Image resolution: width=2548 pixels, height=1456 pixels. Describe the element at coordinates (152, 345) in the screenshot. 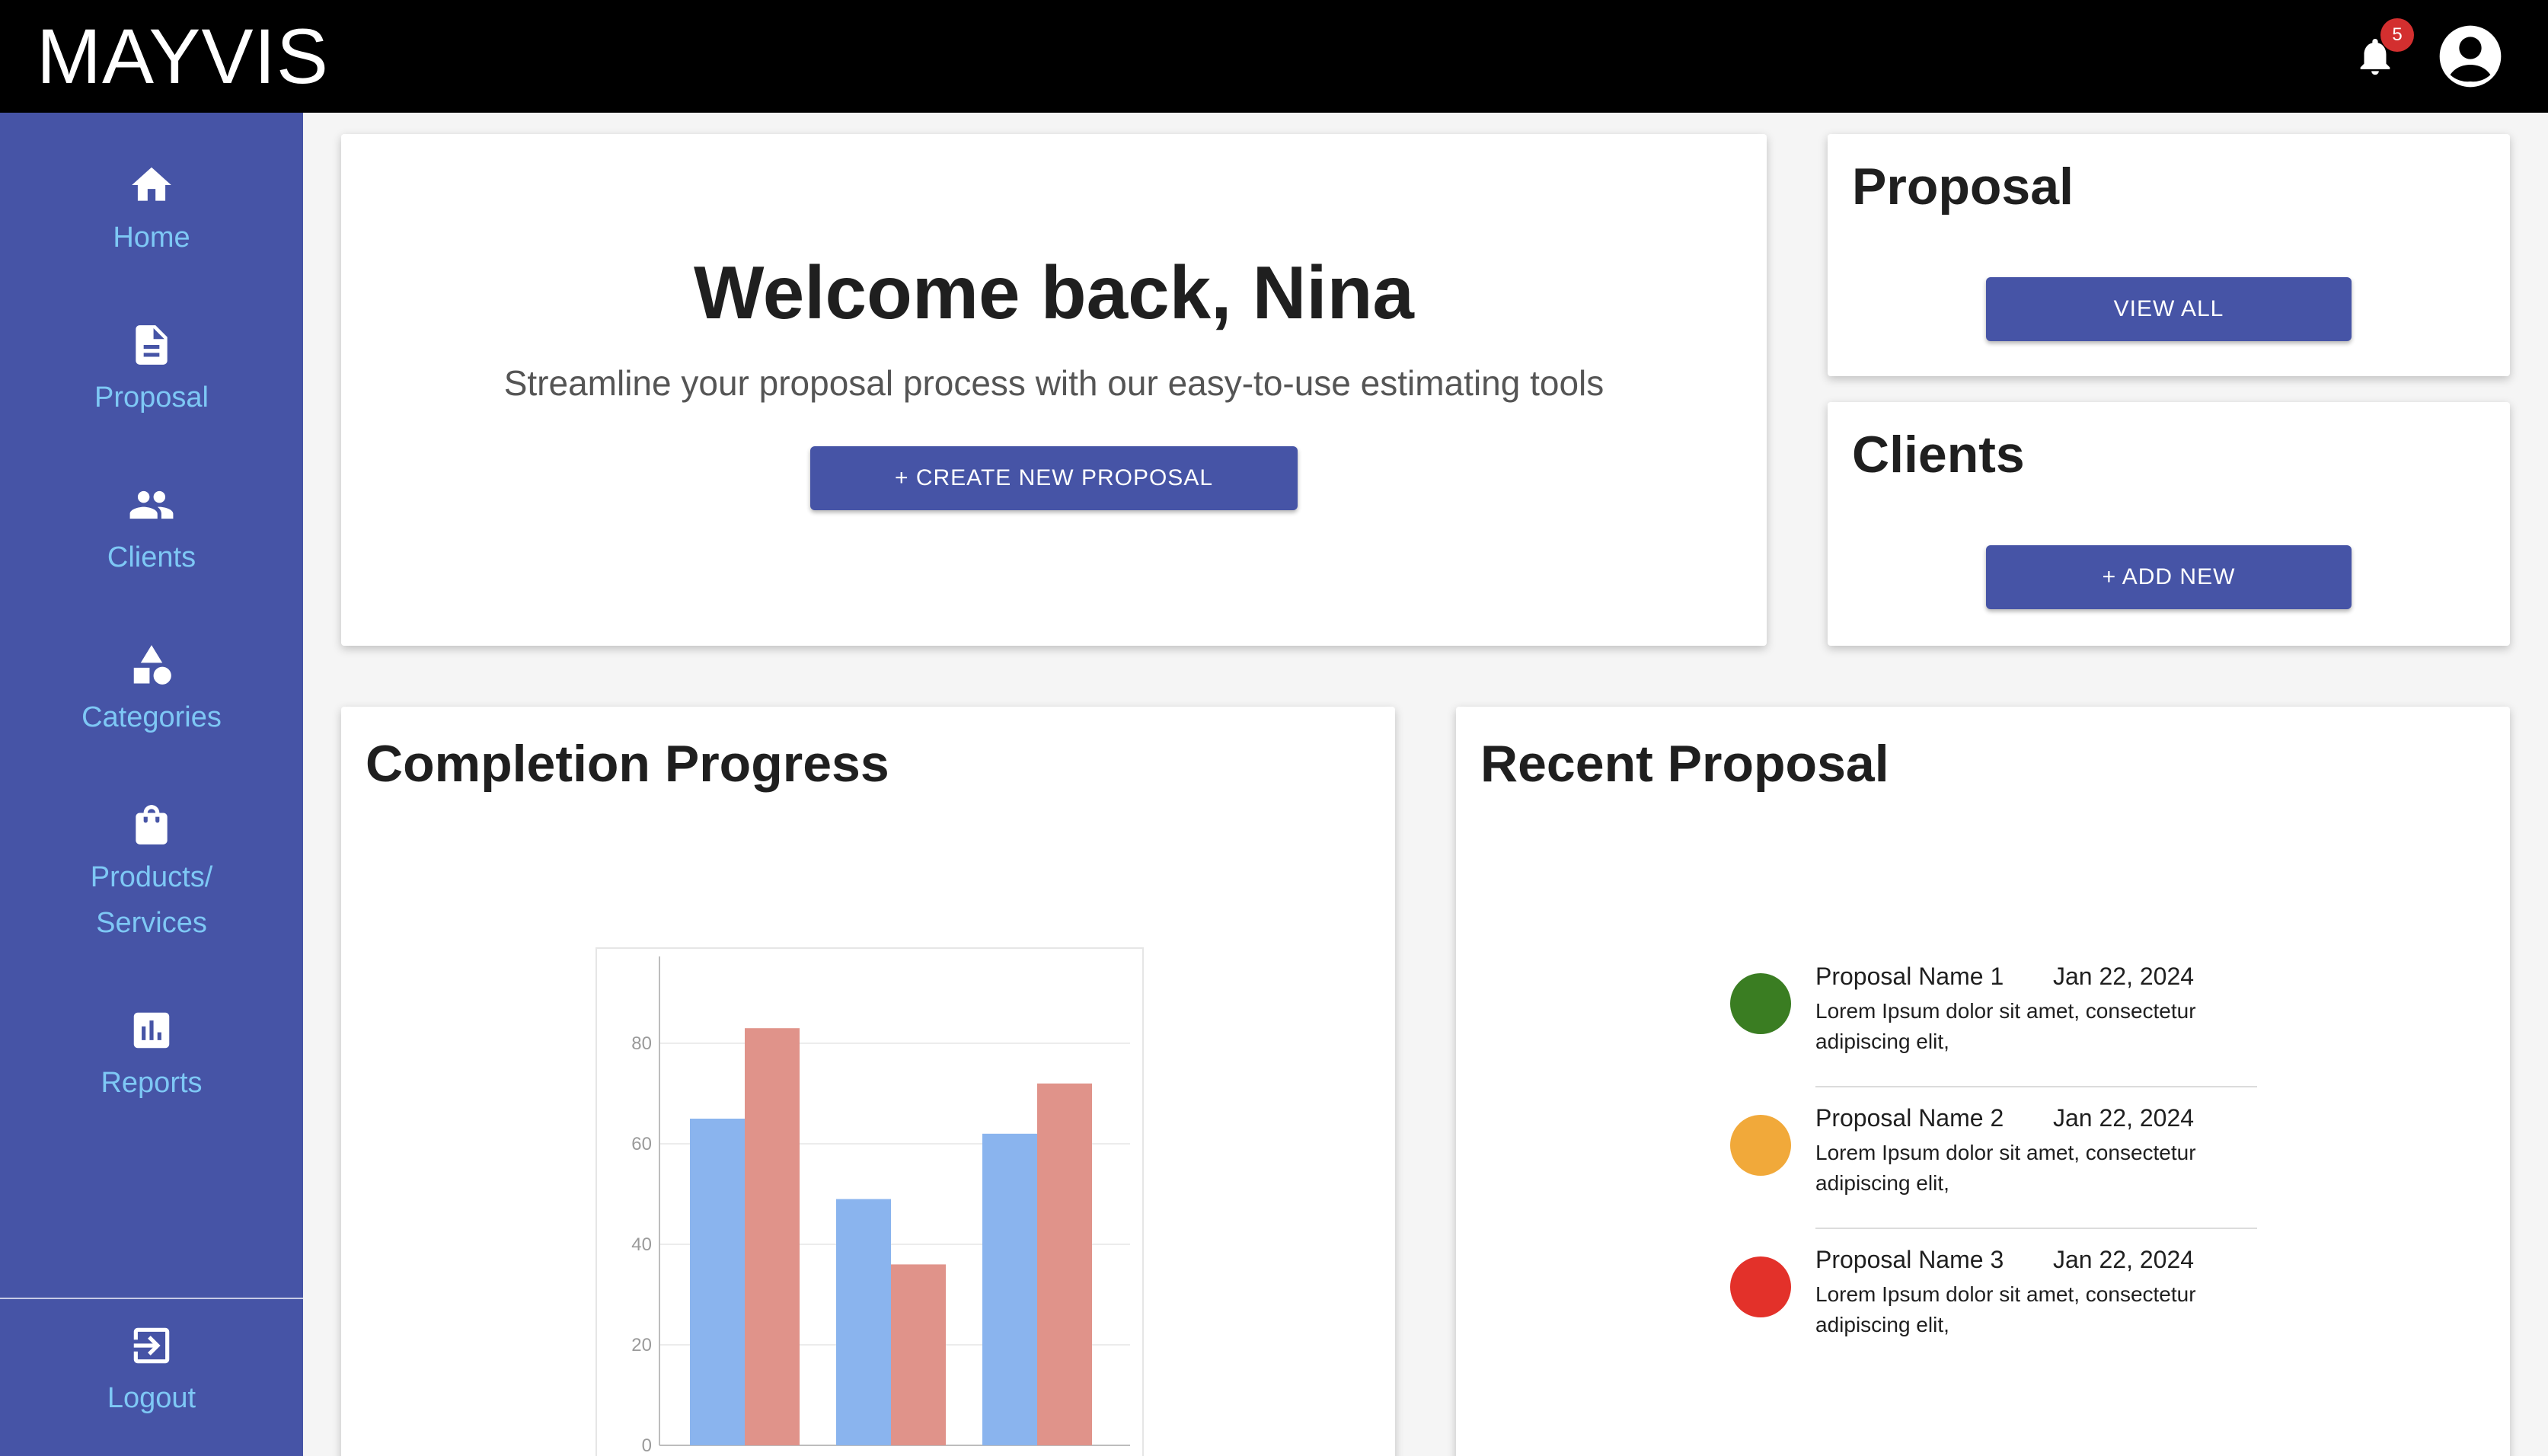

I see `document-icon` at that location.